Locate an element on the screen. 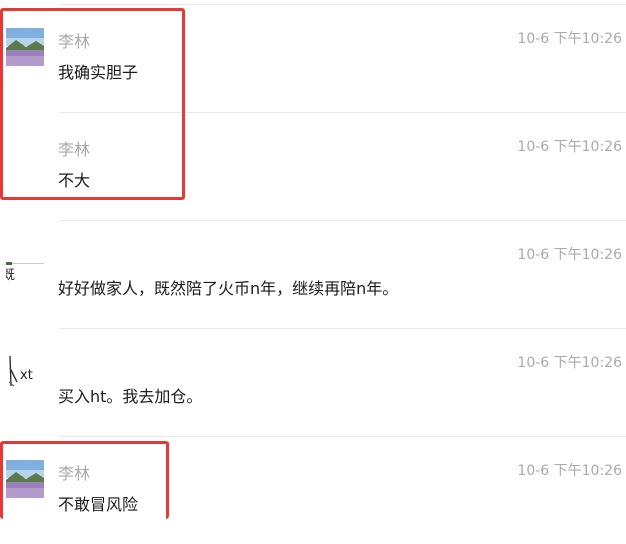 The width and height of the screenshot is (626, 544). avatar-label: xt is located at coordinates (26, 375).